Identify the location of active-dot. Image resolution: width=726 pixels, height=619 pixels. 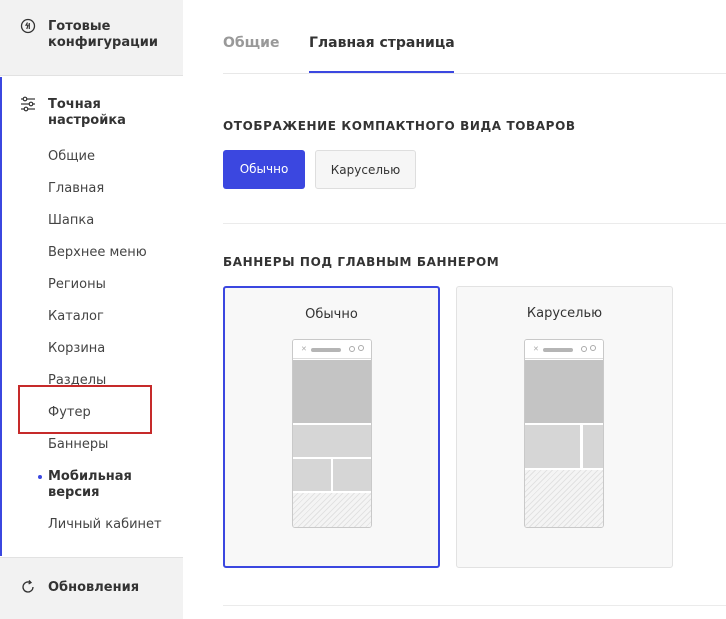
(40, 477).